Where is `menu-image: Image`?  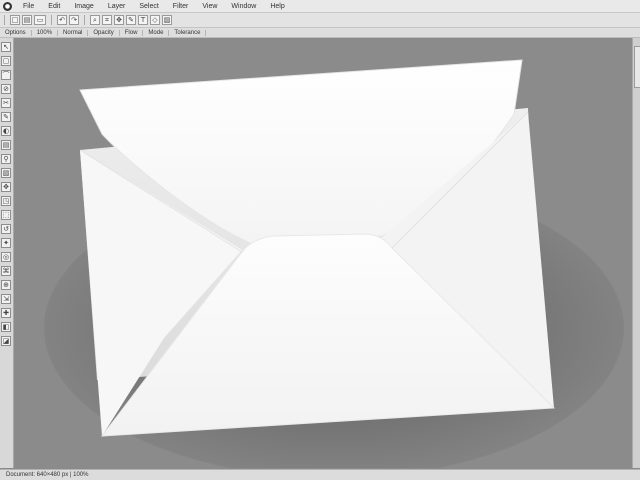 menu-image: Image is located at coordinates (83, 6).